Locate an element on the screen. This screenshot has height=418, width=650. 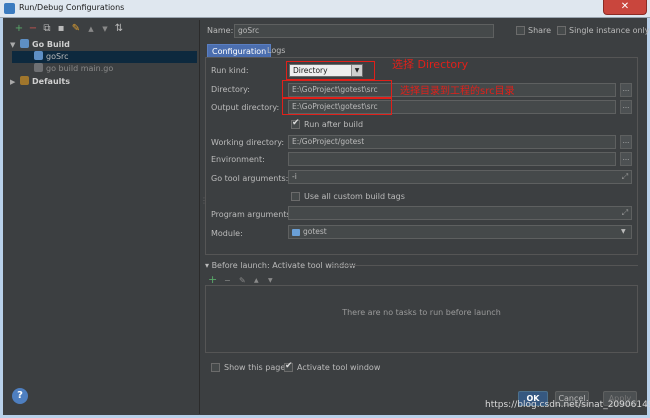
defaults-icon is located at coordinates (24, 80).